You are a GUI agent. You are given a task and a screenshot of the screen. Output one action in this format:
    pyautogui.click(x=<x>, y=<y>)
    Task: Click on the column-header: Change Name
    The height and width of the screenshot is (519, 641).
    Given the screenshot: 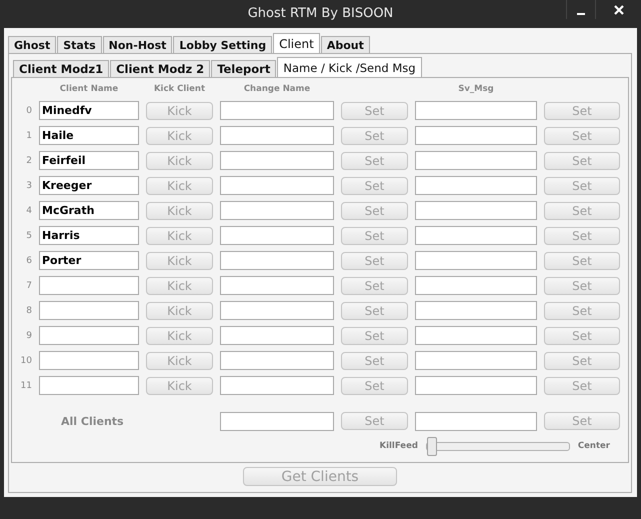 What is the action you would take?
    pyautogui.click(x=277, y=89)
    